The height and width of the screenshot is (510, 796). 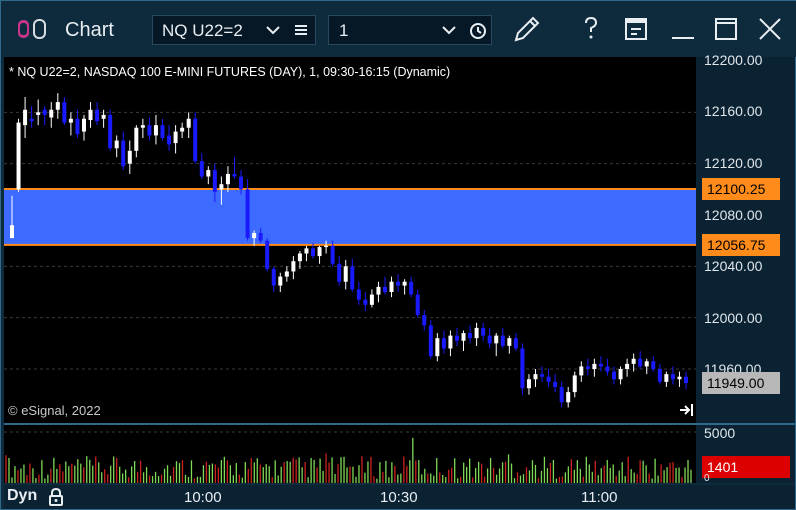 What do you see at coordinates (745, 454) in the screenshot?
I see `volume-axis: 5000 1401 0` at bounding box center [745, 454].